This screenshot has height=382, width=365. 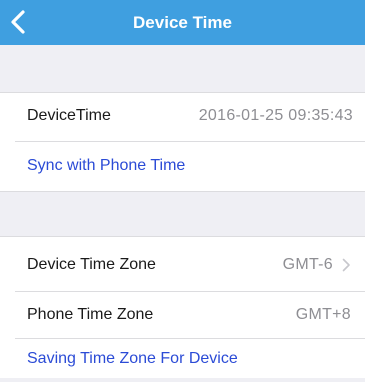 What do you see at coordinates (91, 264) in the screenshot?
I see `device-time-zone-label: Device Time Zone` at bounding box center [91, 264].